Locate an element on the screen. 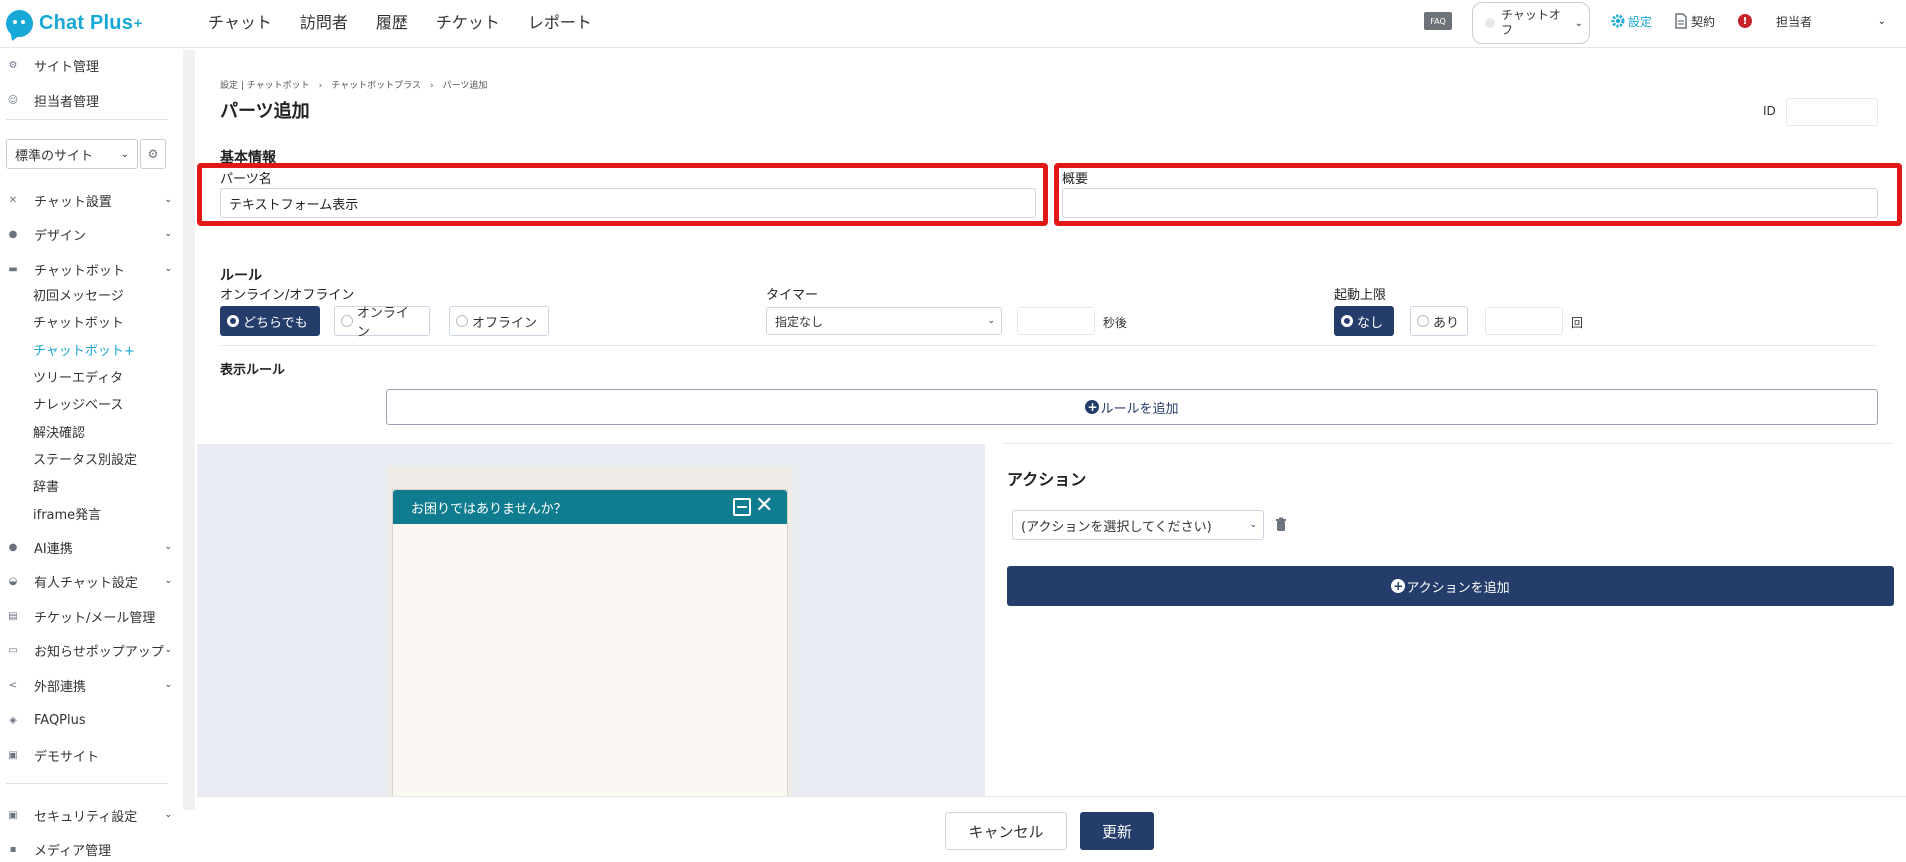 The width and height of the screenshot is (1906, 862). faq-label: FAQ is located at coordinates (1438, 21).